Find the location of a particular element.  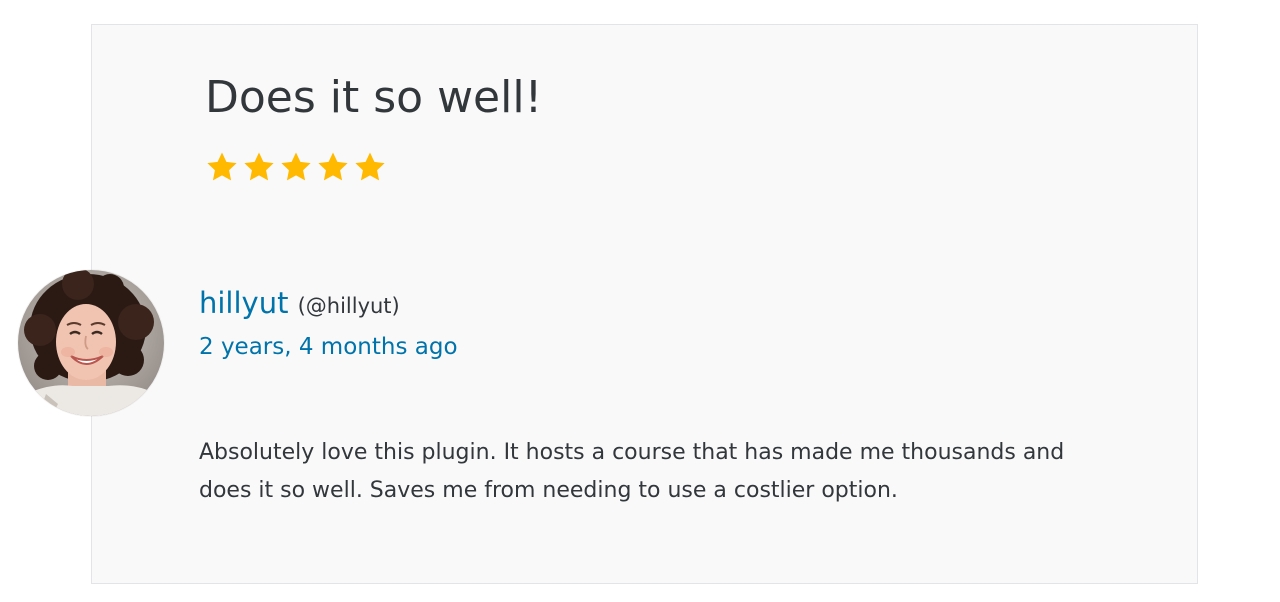

avatar is located at coordinates (91, 343).